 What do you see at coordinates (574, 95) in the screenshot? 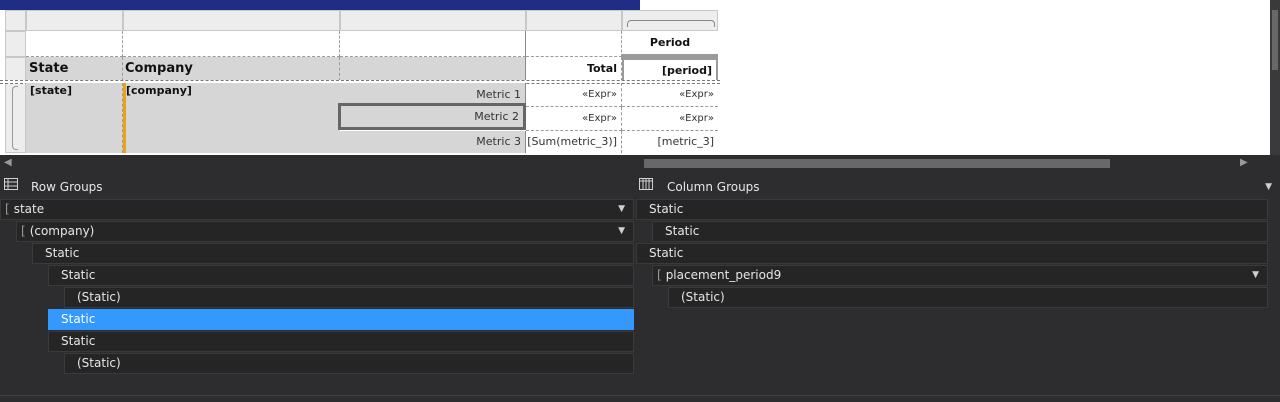
I see `metric-1-total: «Expr»` at bounding box center [574, 95].